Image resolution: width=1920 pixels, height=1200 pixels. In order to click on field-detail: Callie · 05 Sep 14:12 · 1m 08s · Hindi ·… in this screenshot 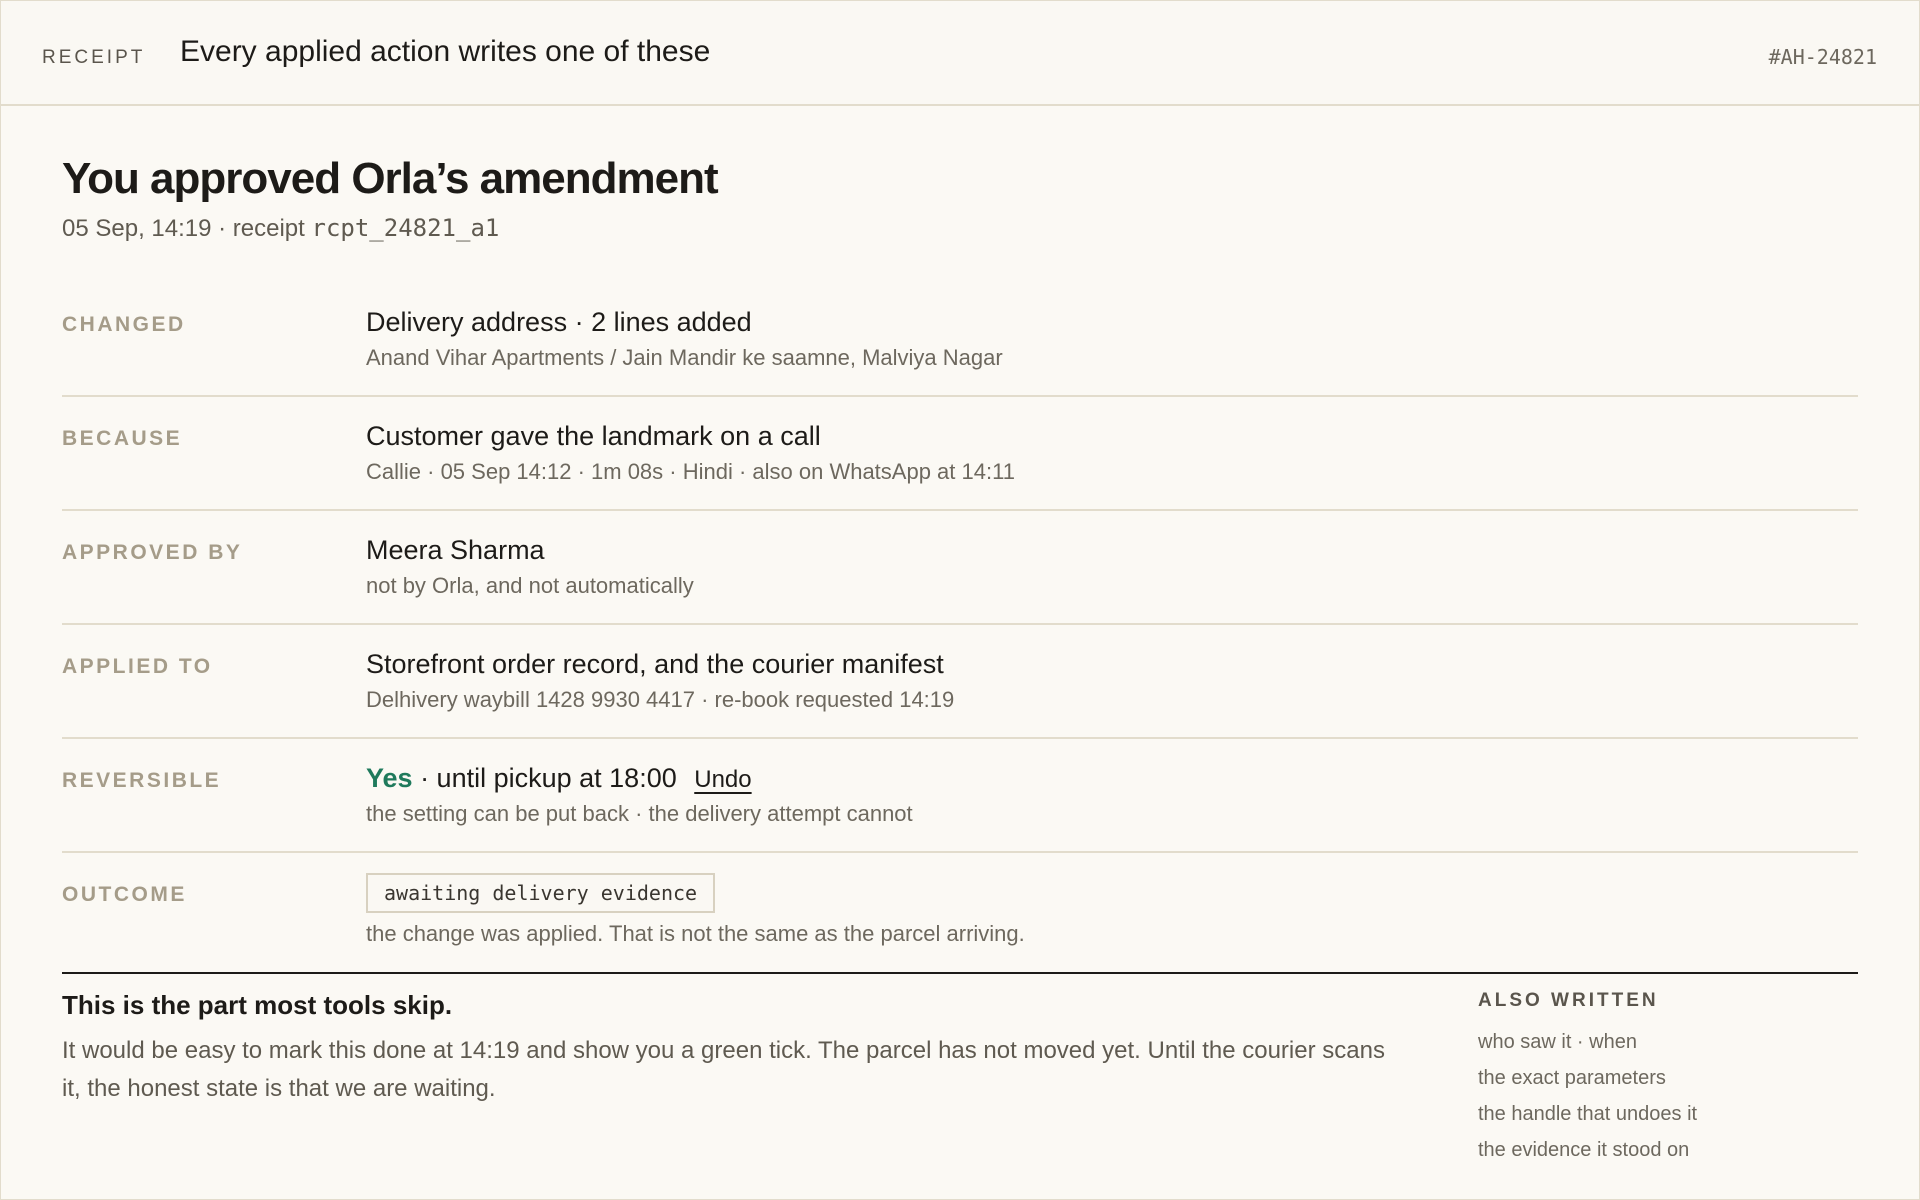, I will do `click(690, 471)`.